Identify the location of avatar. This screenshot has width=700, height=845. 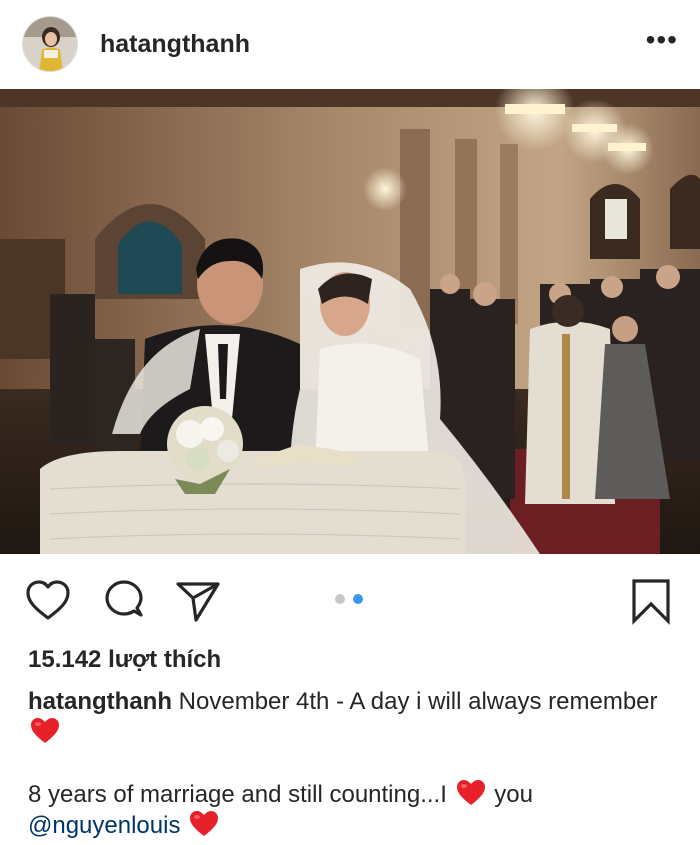
(50, 44).